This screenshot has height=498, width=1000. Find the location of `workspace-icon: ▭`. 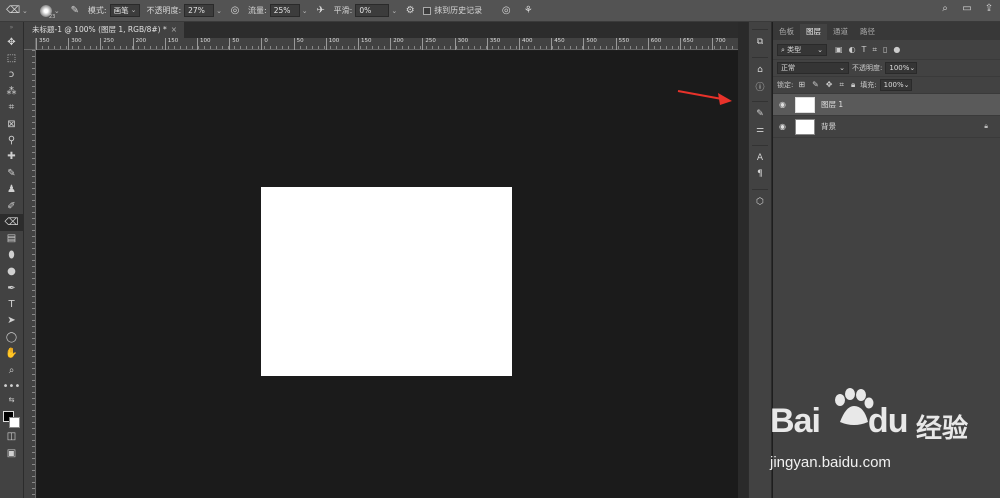

workspace-icon: ▭ is located at coordinates (967, 8).